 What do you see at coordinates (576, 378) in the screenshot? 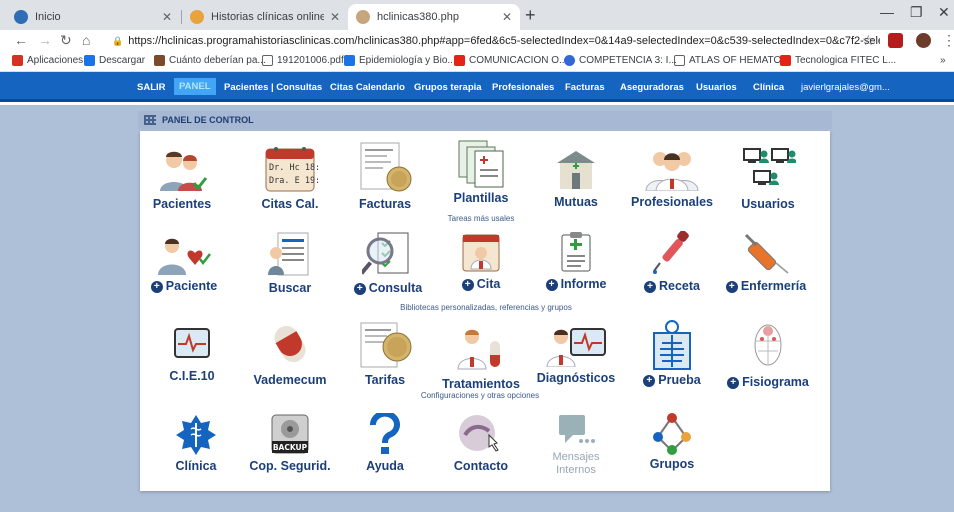
I see `tile-label: Diagnósticos` at bounding box center [576, 378].